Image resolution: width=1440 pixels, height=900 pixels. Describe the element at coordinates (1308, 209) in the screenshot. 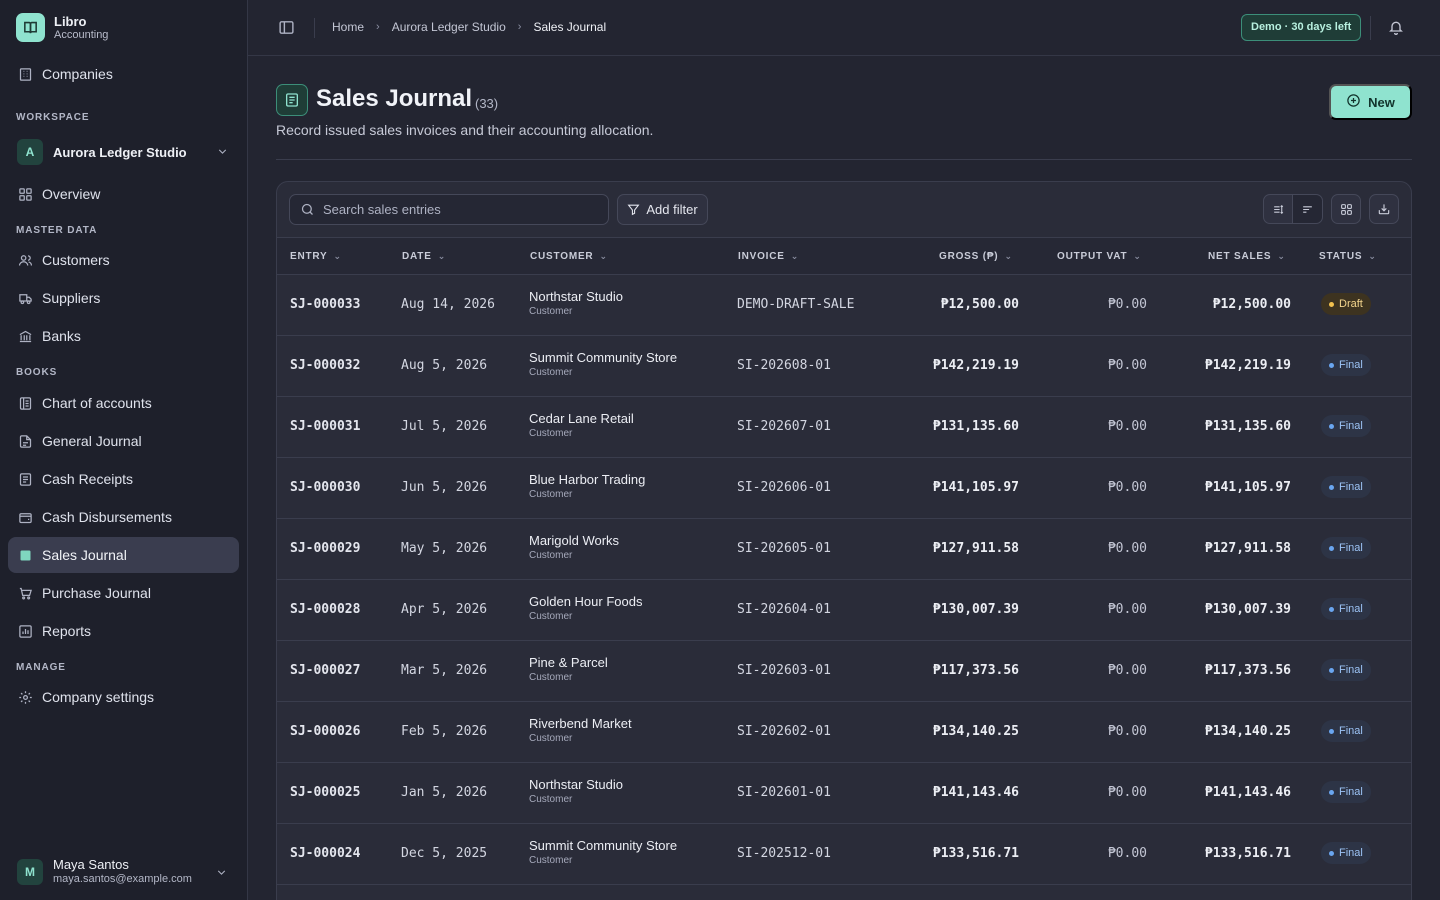

I see `sort-icon` at that location.